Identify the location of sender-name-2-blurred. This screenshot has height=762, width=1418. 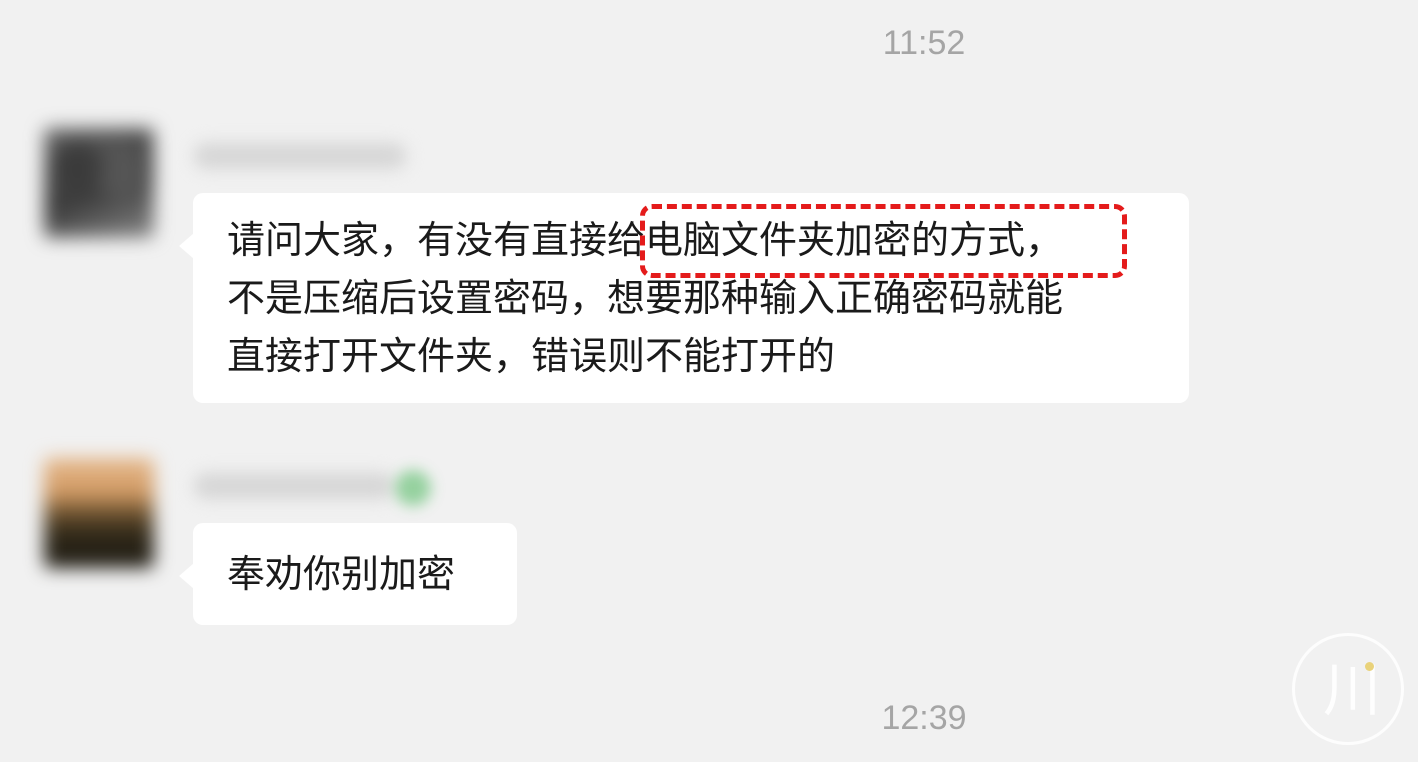
(294, 486).